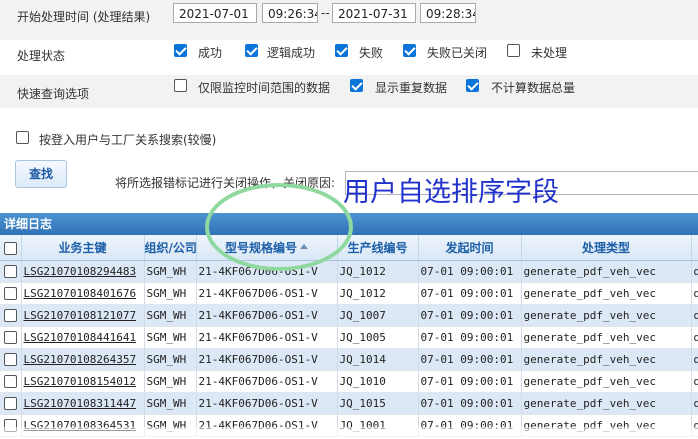 The image size is (698, 439). What do you see at coordinates (549, 53) in the screenshot?
I see `status-unprocessed-label: 未处理` at bounding box center [549, 53].